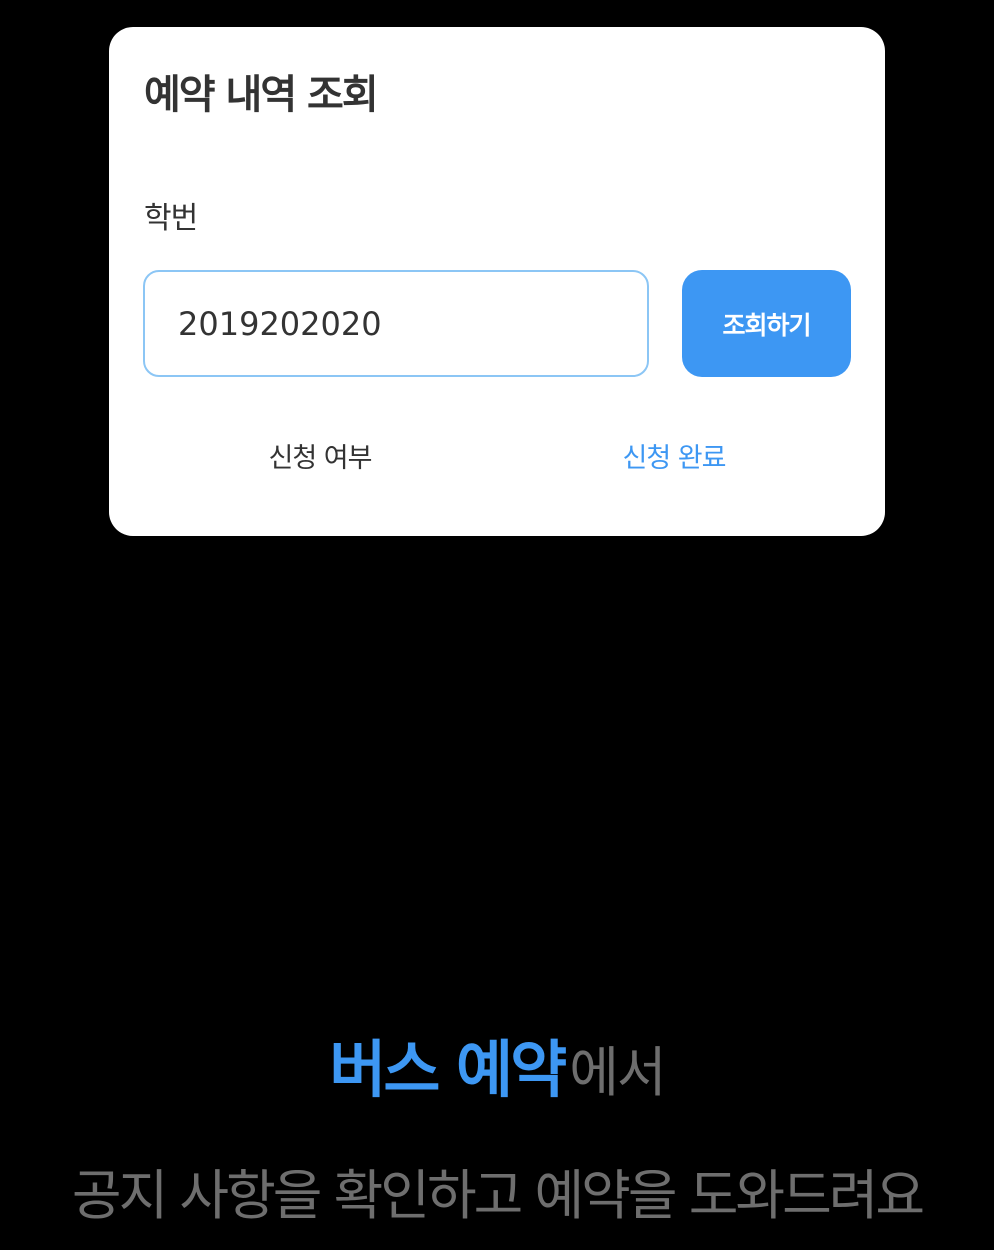 The width and height of the screenshot is (994, 1250). Describe the element at coordinates (396, 323) in the screenshot. I see `student-id-input` at that location.